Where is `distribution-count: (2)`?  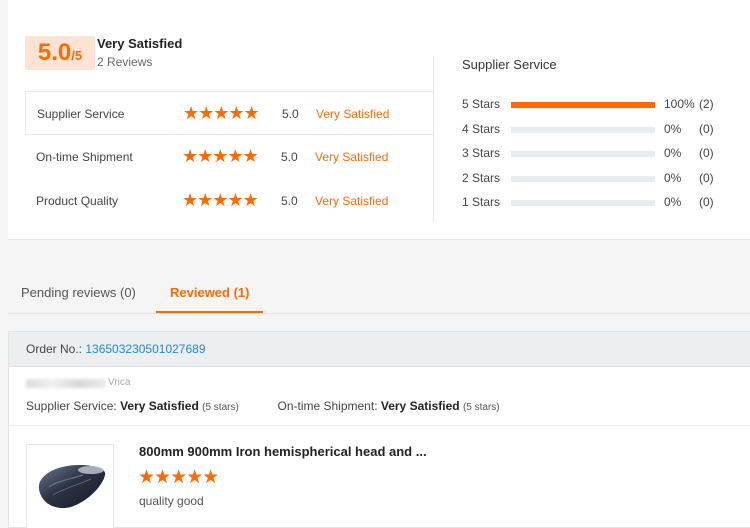
distribution-count: (2) is located at coordinates (706, 104).